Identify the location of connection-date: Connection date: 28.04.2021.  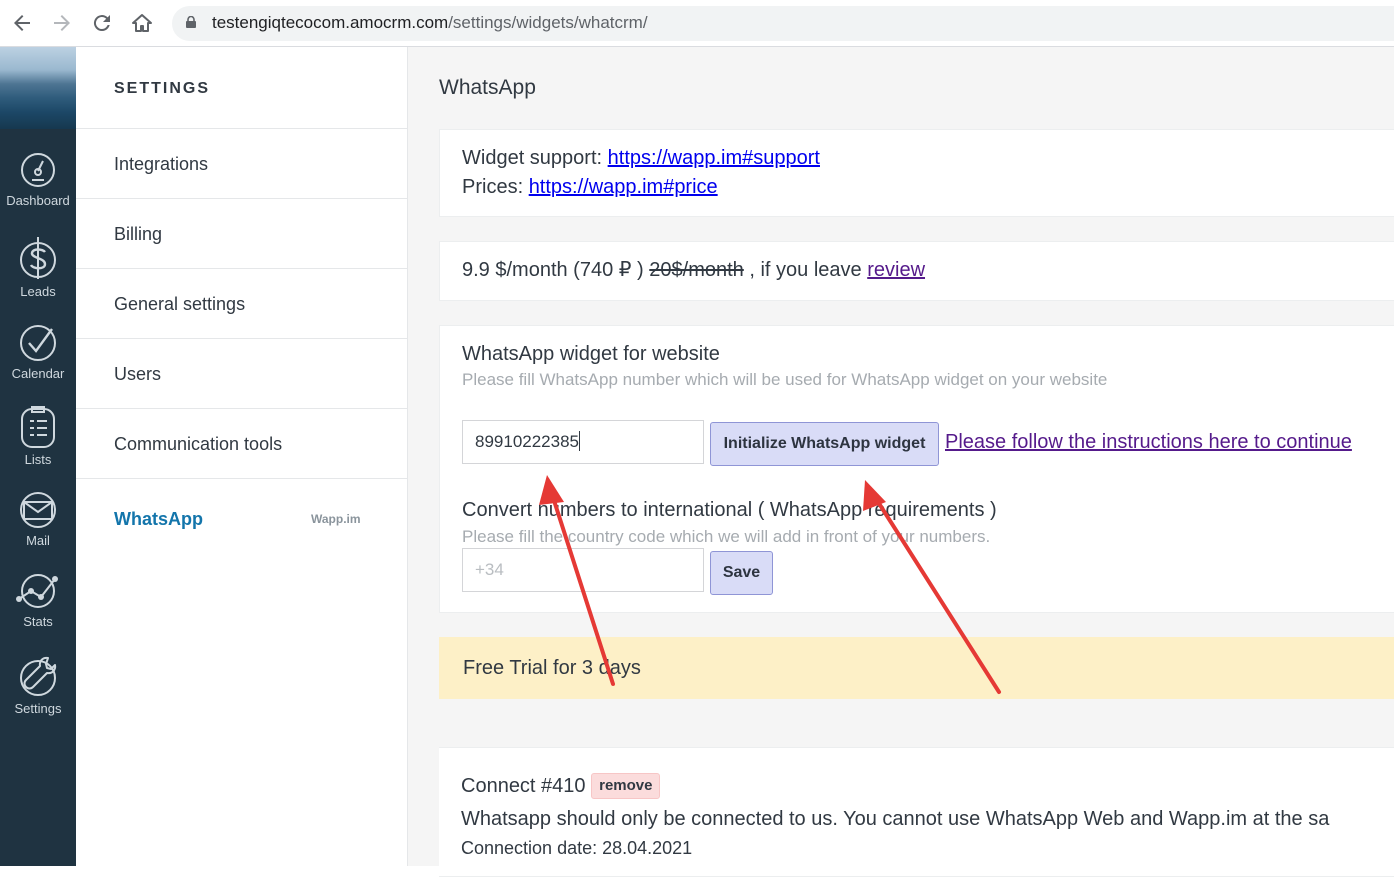
(577, 848).